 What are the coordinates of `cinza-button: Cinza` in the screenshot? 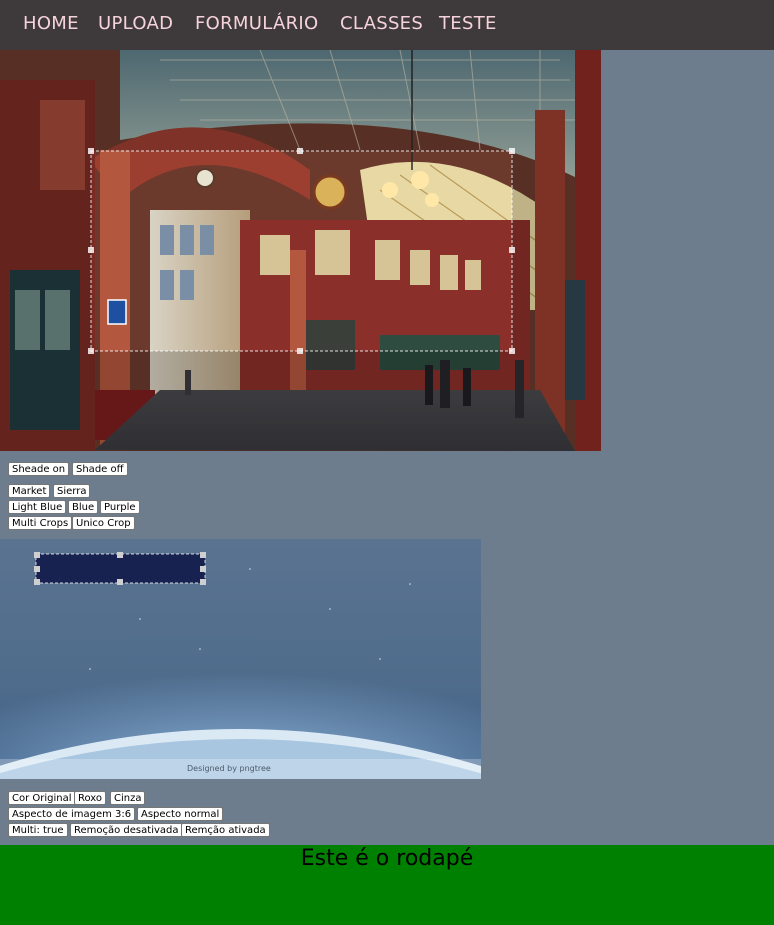 It's located at (128, 798).